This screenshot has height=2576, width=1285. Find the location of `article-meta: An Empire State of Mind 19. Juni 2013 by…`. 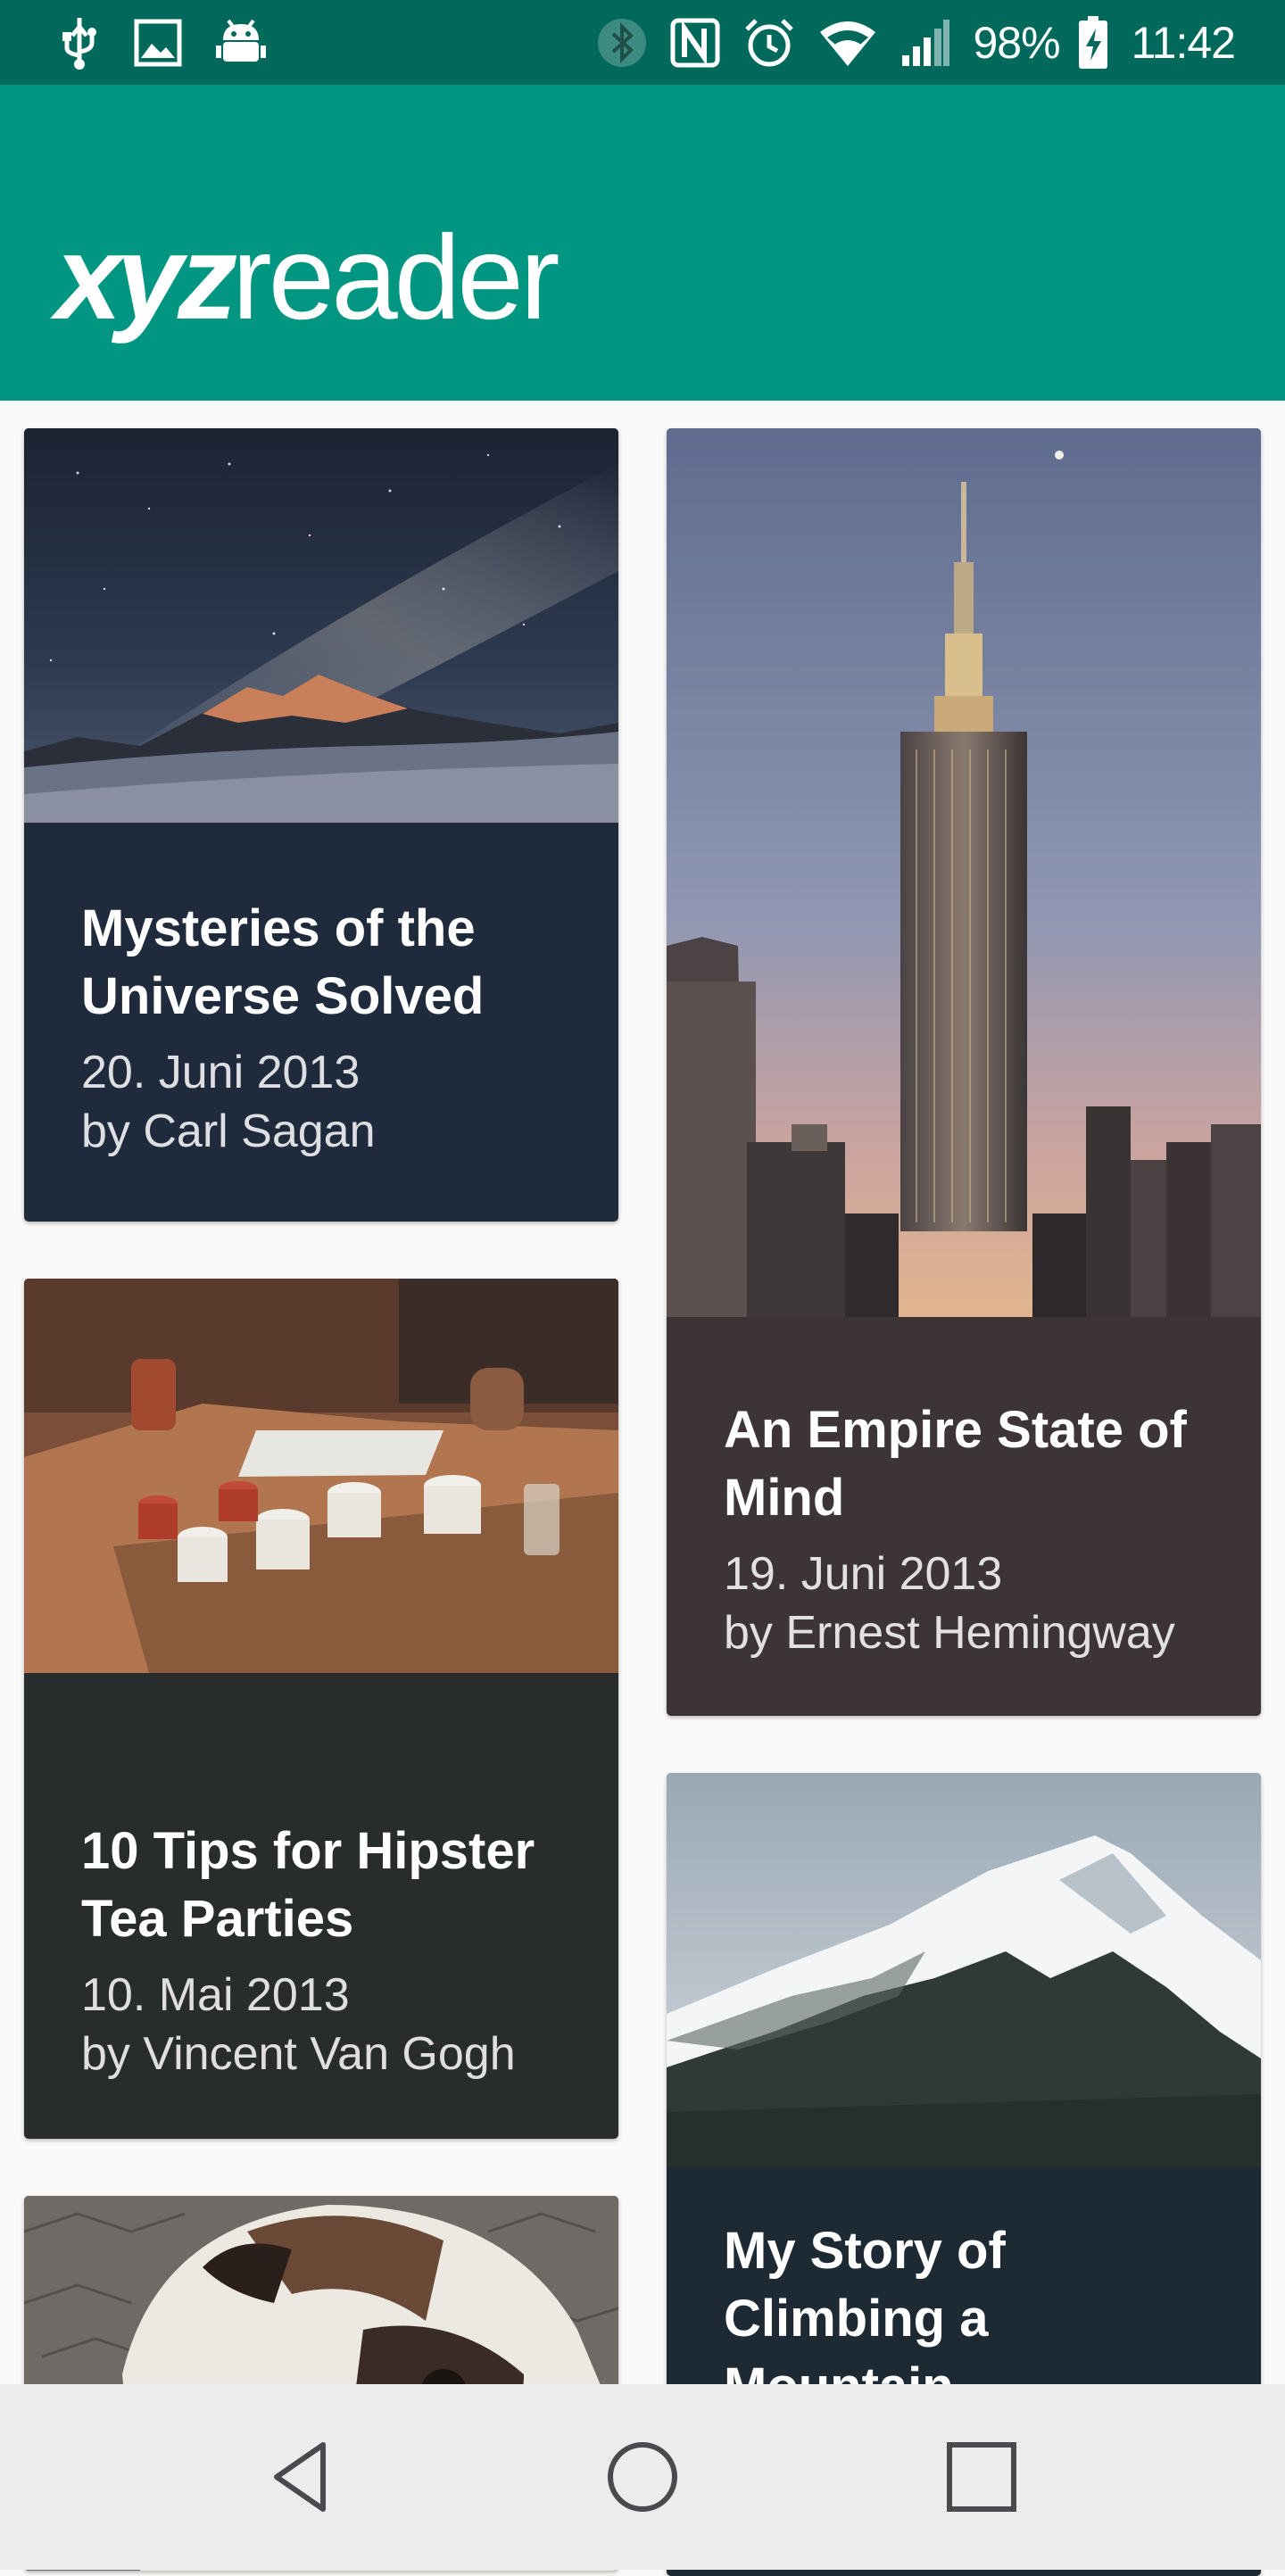

article-meta: An Empire State of Mind 19. Juni 2013 by… is located at coordinates (964, 1556).